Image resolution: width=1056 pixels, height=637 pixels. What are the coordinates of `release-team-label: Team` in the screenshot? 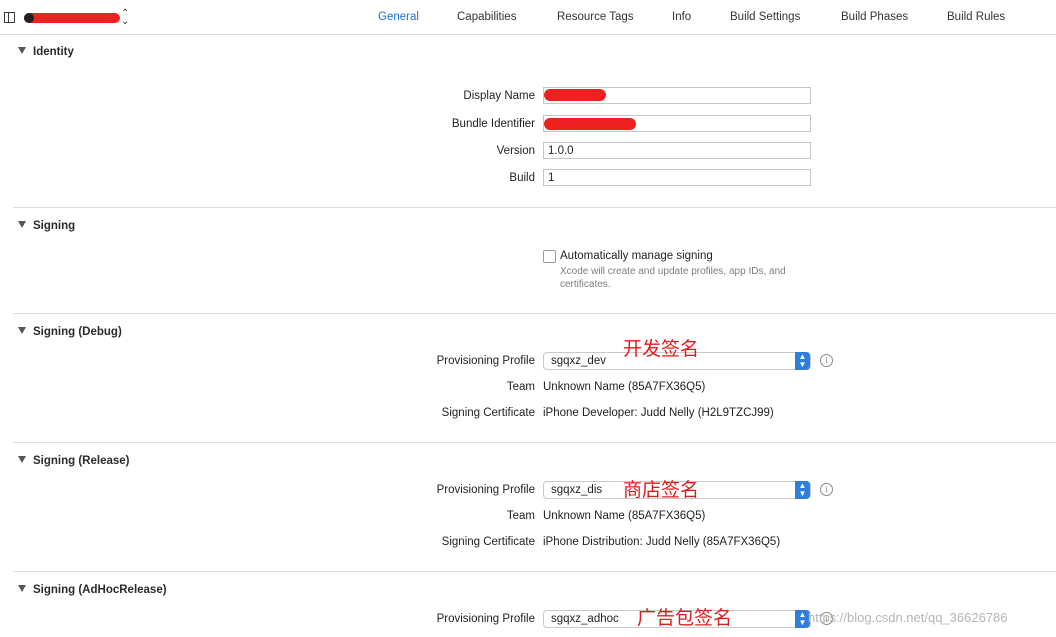 It's located at (520, 516).